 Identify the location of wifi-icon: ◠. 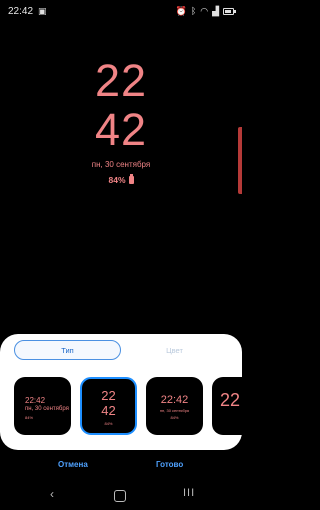
(204, 10).